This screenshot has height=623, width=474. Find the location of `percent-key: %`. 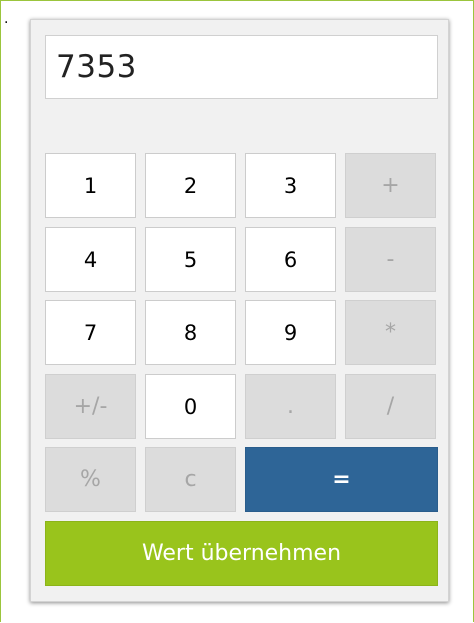

percent-key: % is located at coordinates (90, 479).